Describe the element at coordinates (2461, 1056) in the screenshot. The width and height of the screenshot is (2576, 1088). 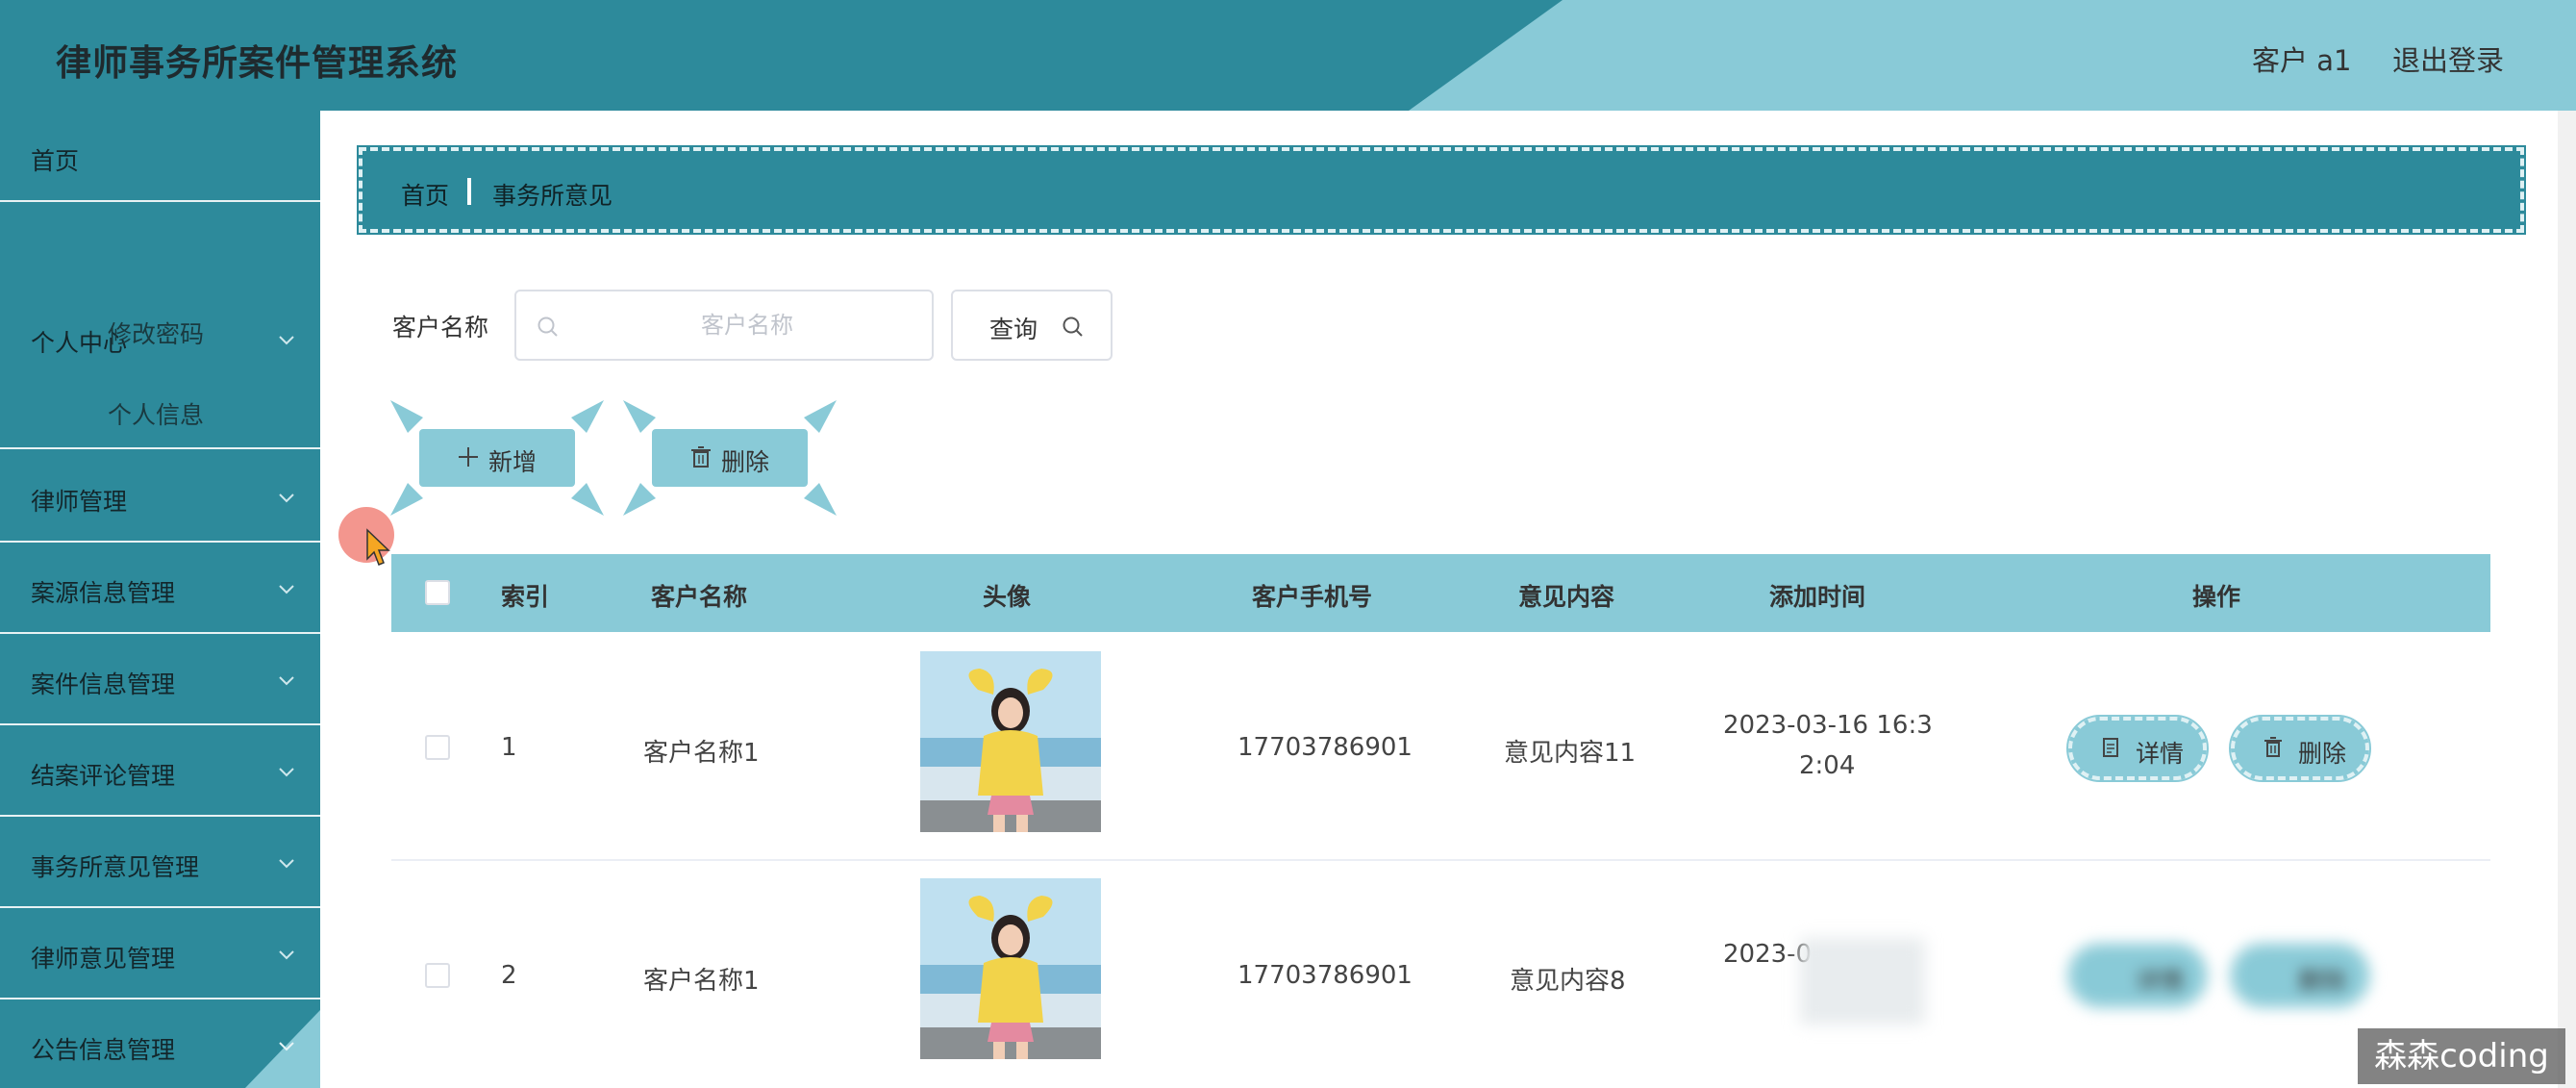
I see `watermark: 森森coding` at that location.